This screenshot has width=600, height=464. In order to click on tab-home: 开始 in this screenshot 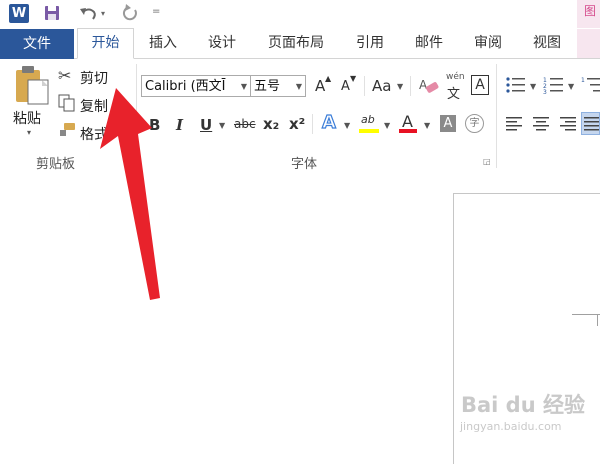, I will do `click(105, 43)`.